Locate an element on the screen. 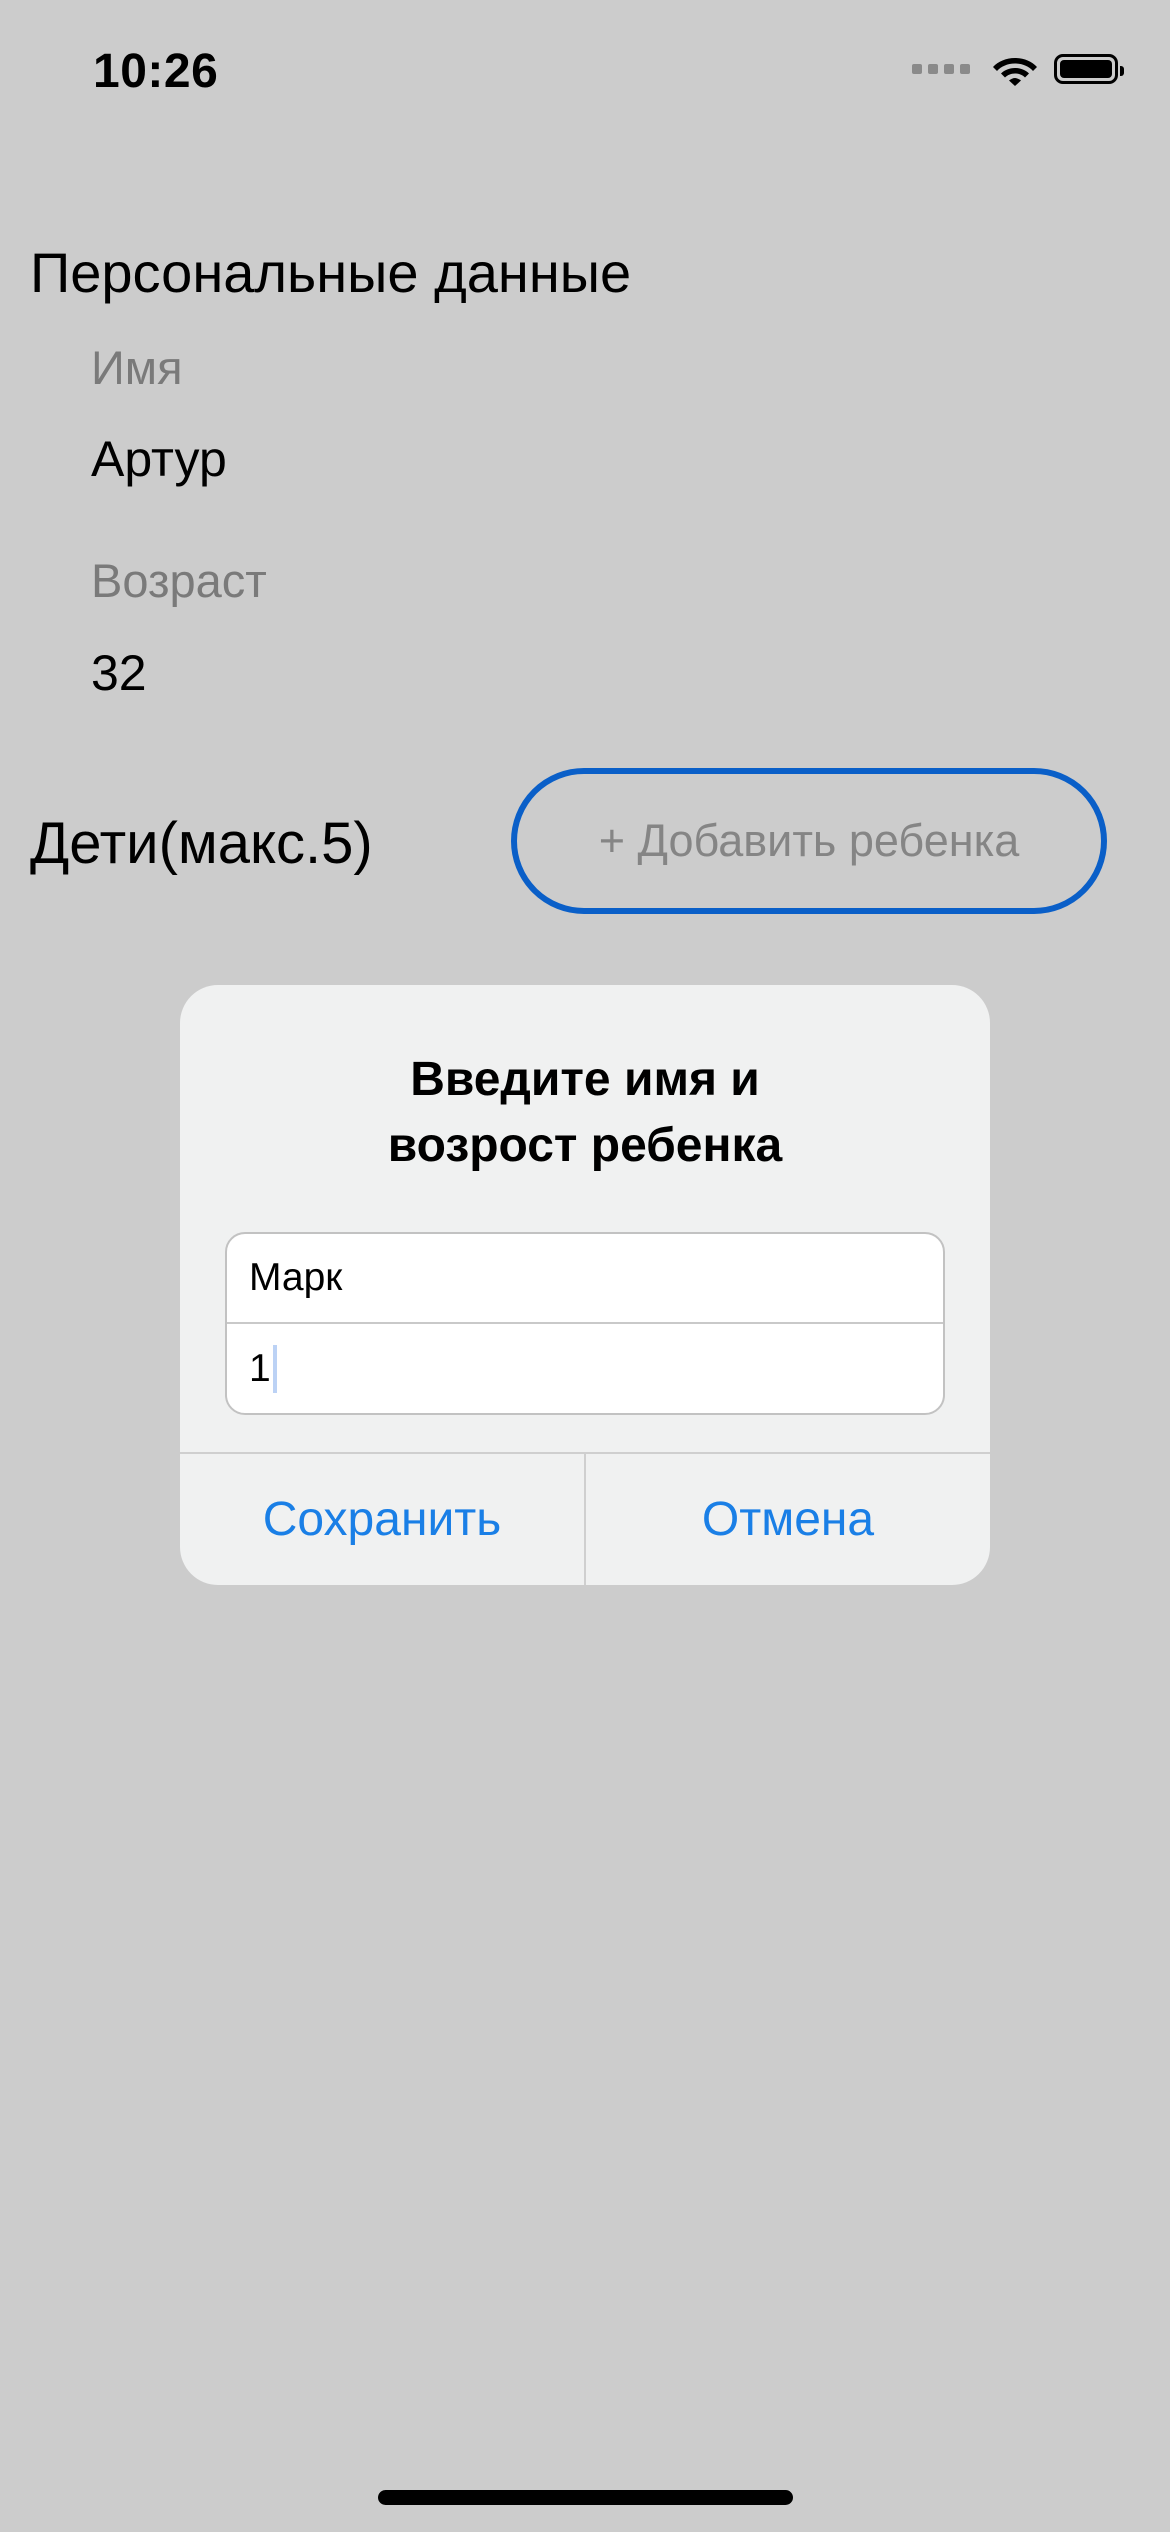  battery-icon is located at coordinates (1089, 69).